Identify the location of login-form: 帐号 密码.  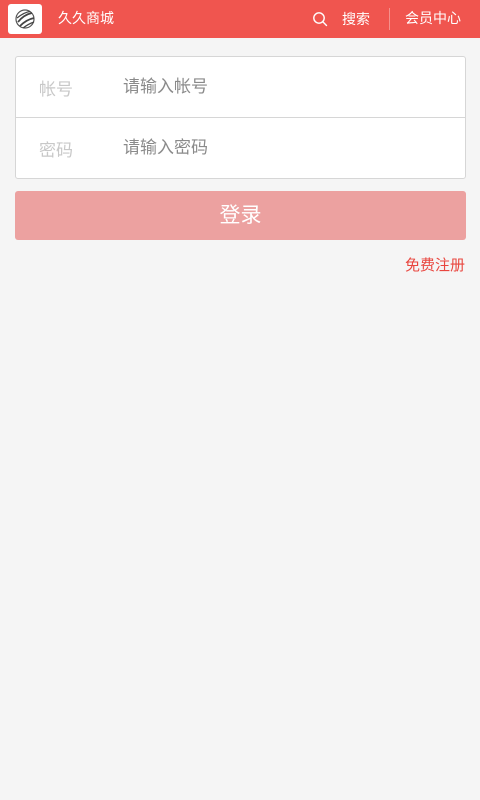
(240, 117).